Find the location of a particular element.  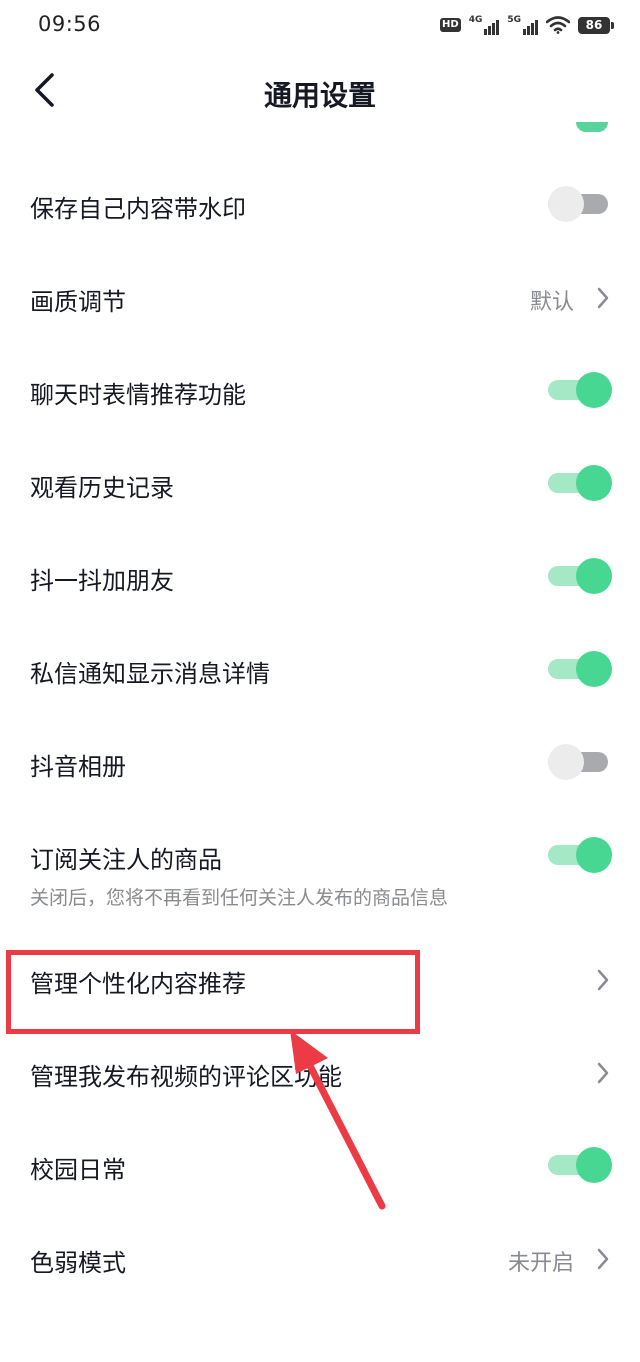

settings-row: 观看历史记录 is located at coordinates (320, 485).